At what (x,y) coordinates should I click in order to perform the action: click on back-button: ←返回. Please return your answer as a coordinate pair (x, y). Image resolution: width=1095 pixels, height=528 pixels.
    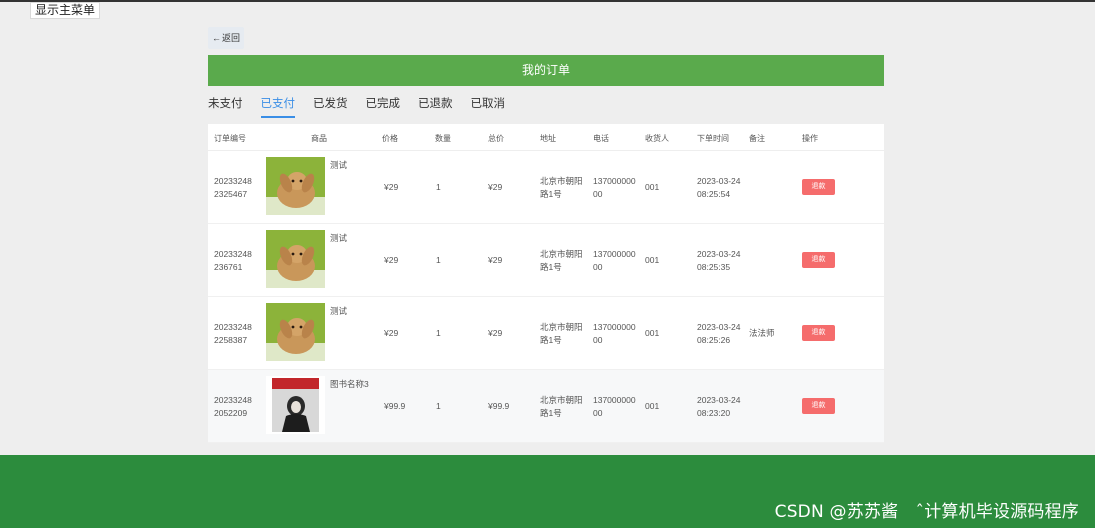
    Looking at the image, I should click on (226, 38).